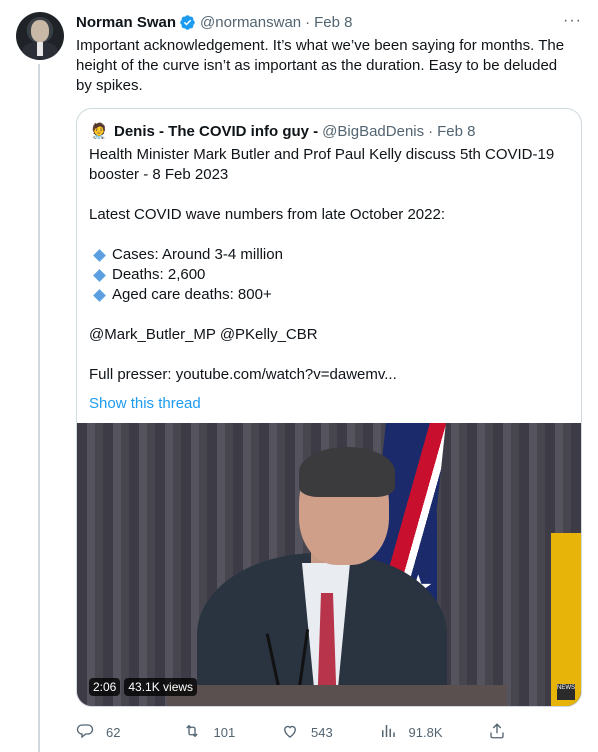 This screenshot has width=598, height=752. Describe the element at coordinates (113, 732) in the screenshot. I see `reply-count: 62` at that location.